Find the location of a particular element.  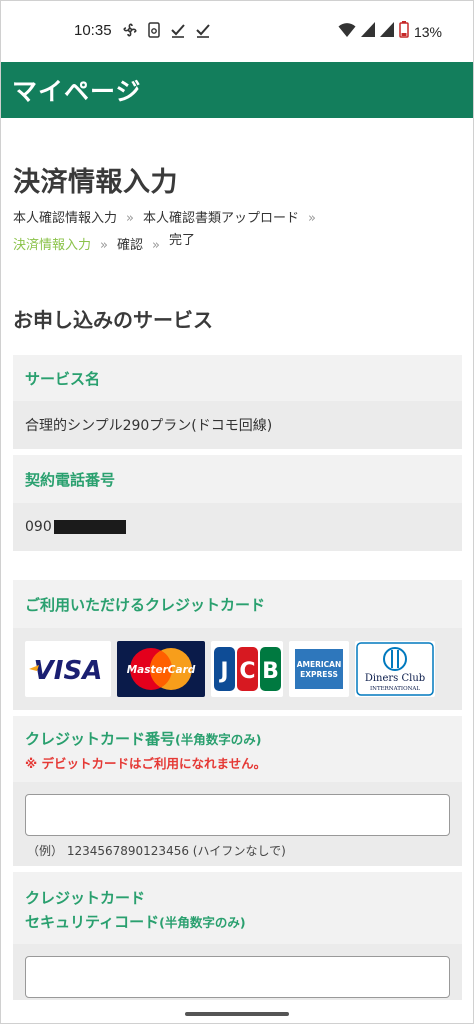

fan-icon is located at coordinates (130, 33).